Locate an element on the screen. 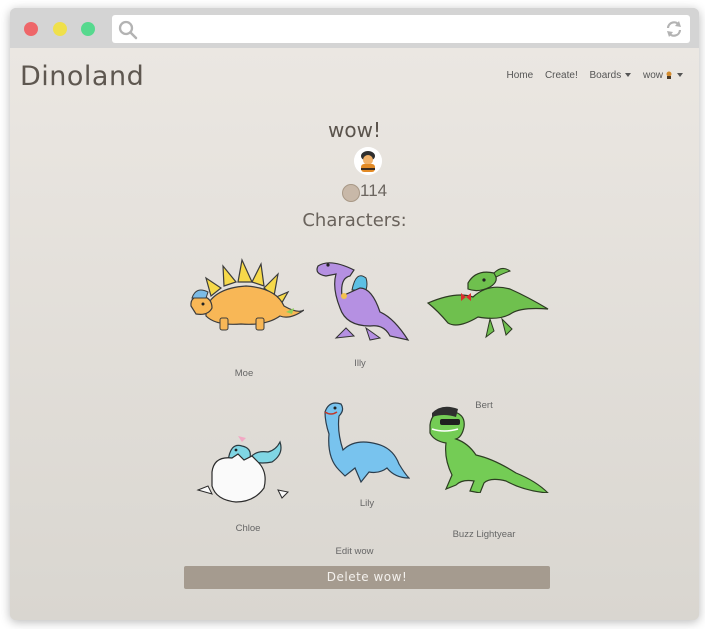 Image resolution: width=705 pixels, height=629 pixels. character-label: Buzz Lightyear is located at coordinates (484, 534).